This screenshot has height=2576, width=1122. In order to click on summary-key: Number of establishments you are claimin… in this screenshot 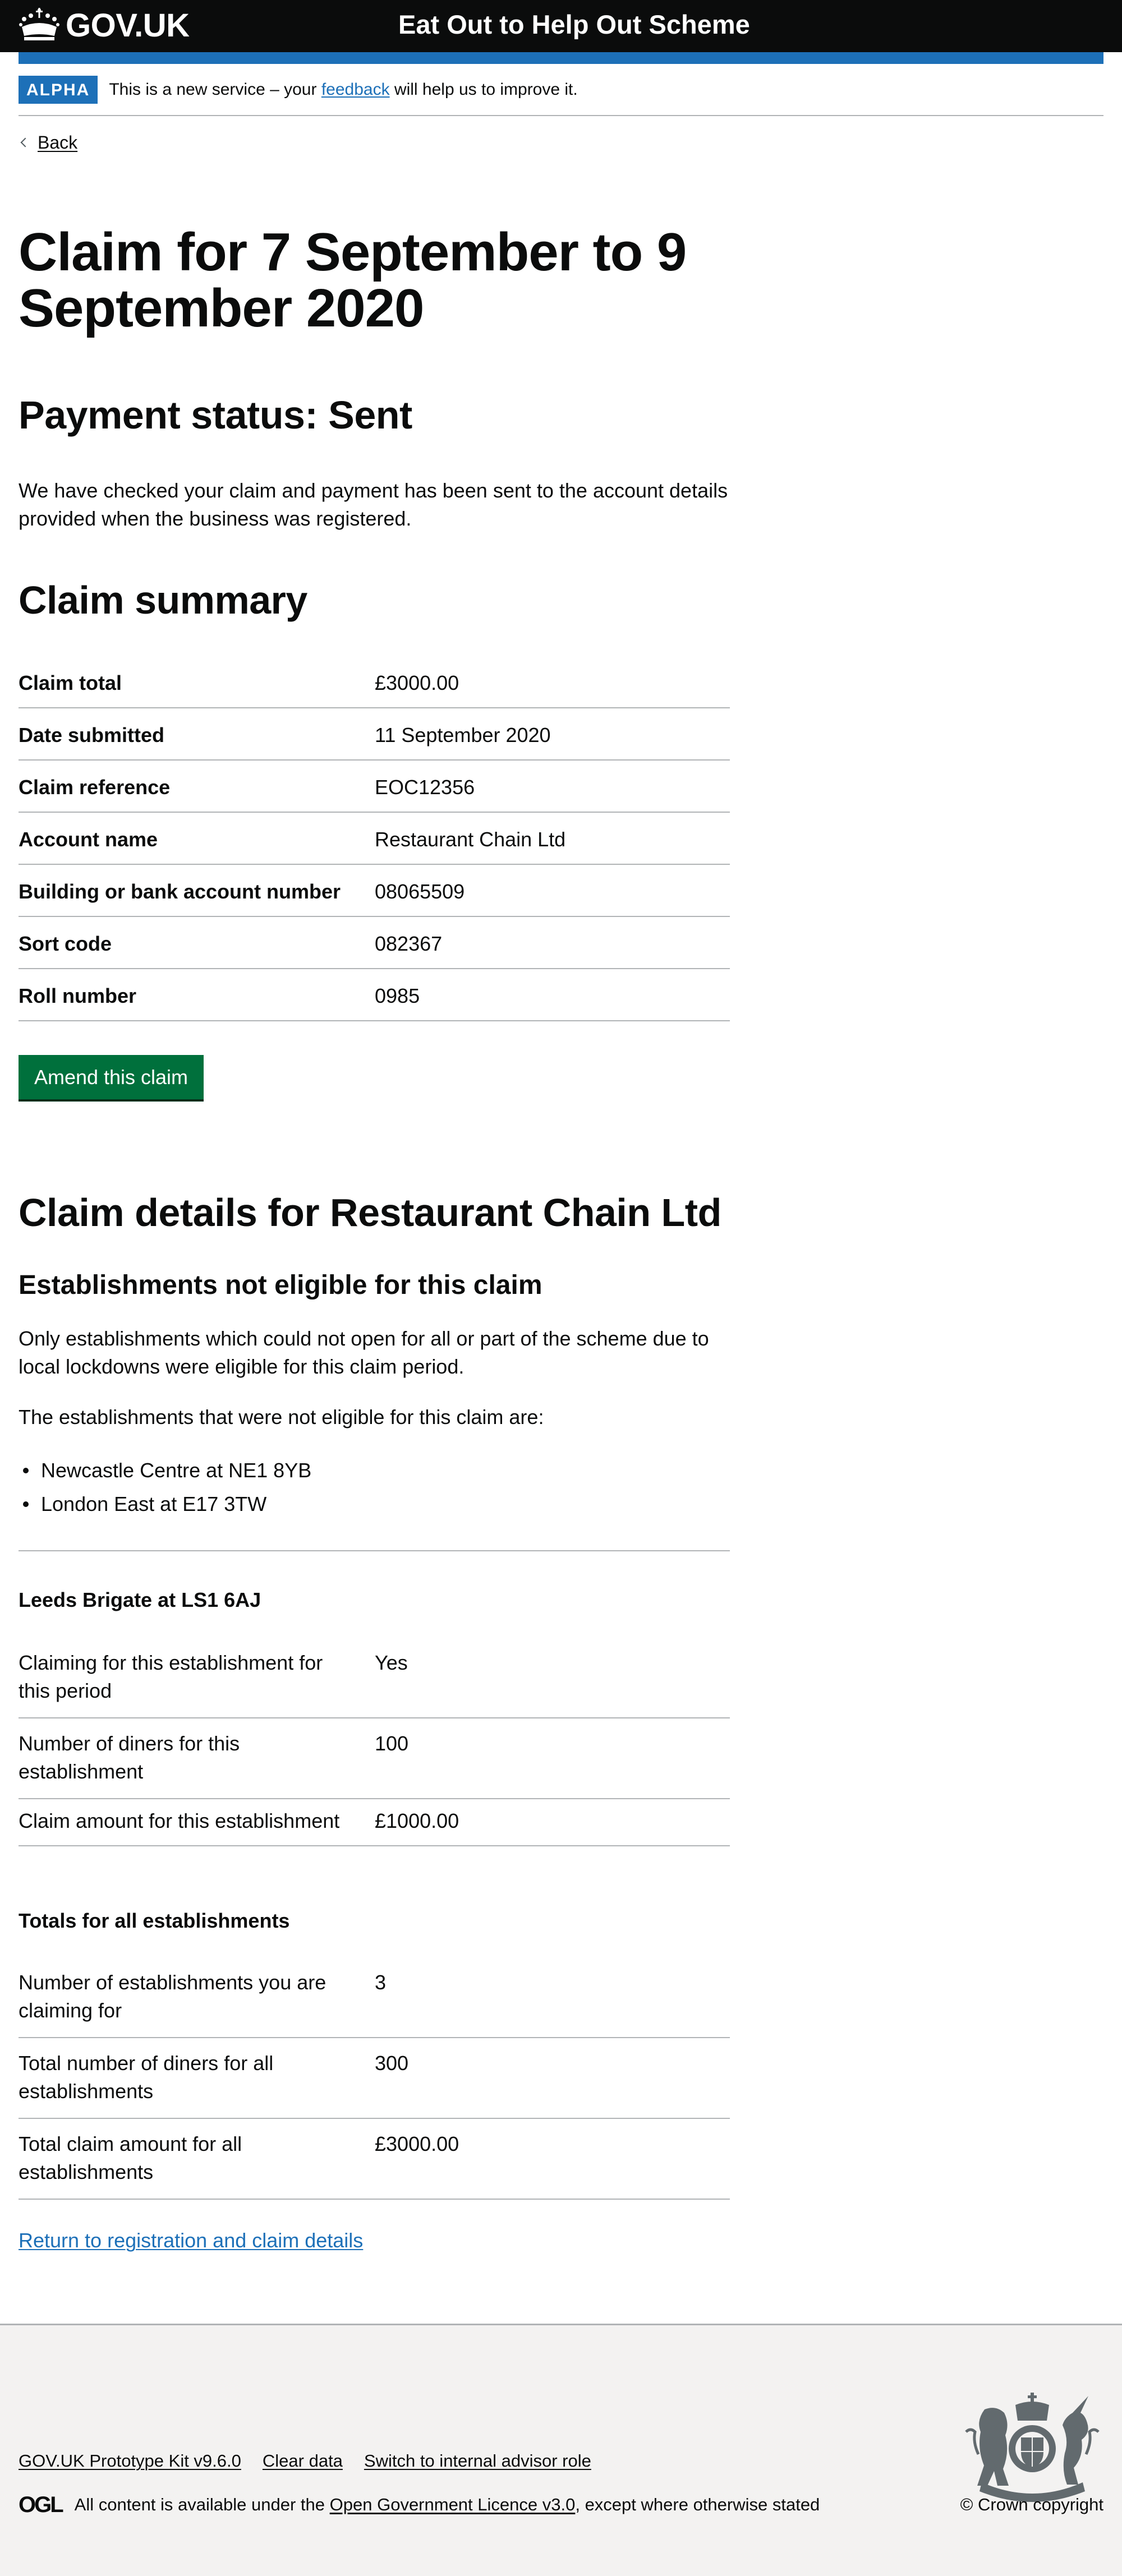, I will do `click(173, 1996)`.